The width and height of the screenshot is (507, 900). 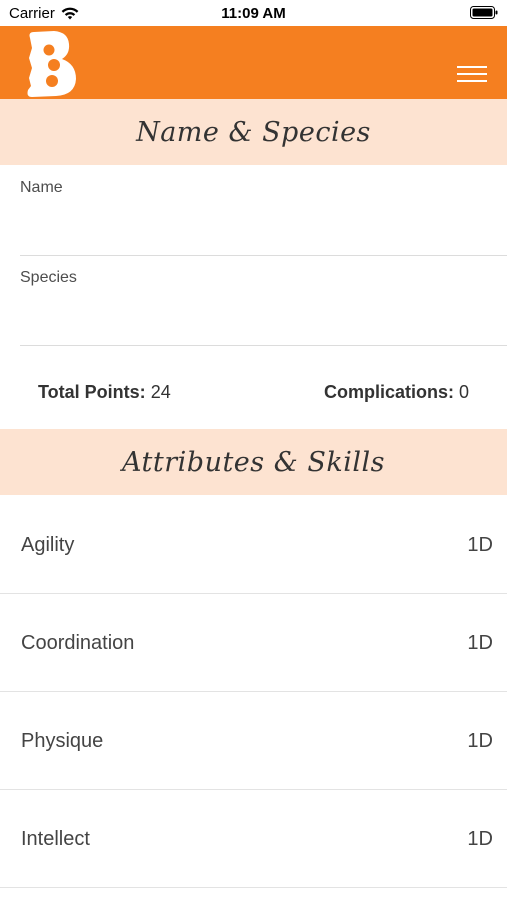 What do you see at coordinates (253, 643) in the screenshot?
I see `attribute-row-coordination: Coordination 1D` at bounding box center [253, 643].